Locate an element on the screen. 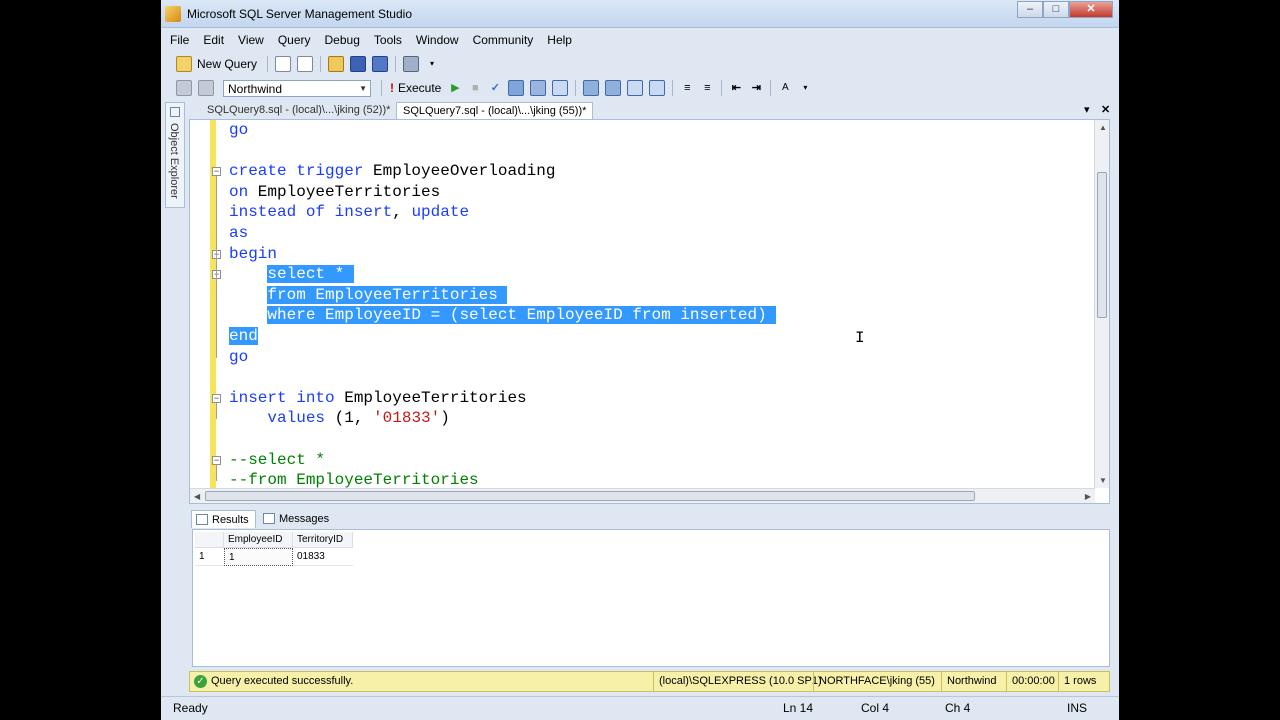 This screenshot has height=720, width=1280. text-cursor-icon: I is located at coordinates (860, 338).